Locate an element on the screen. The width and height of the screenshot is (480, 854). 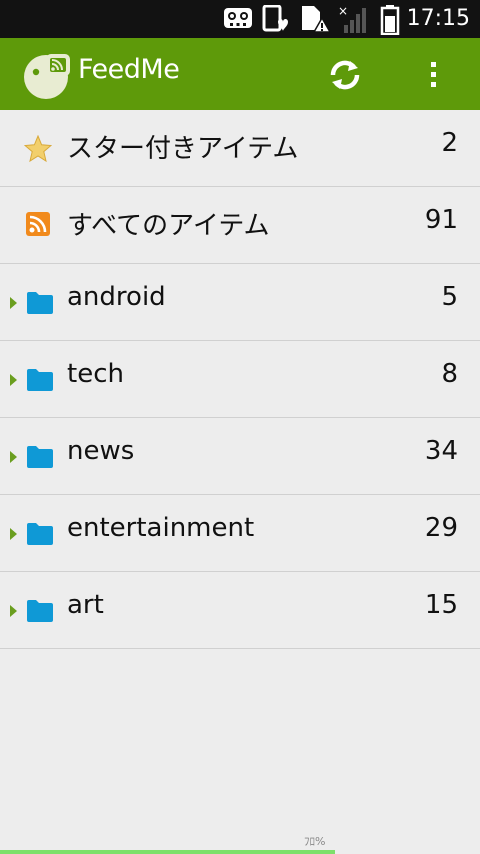
list-item-folder-tech: tech 8 is located at coordinates (240, 379).